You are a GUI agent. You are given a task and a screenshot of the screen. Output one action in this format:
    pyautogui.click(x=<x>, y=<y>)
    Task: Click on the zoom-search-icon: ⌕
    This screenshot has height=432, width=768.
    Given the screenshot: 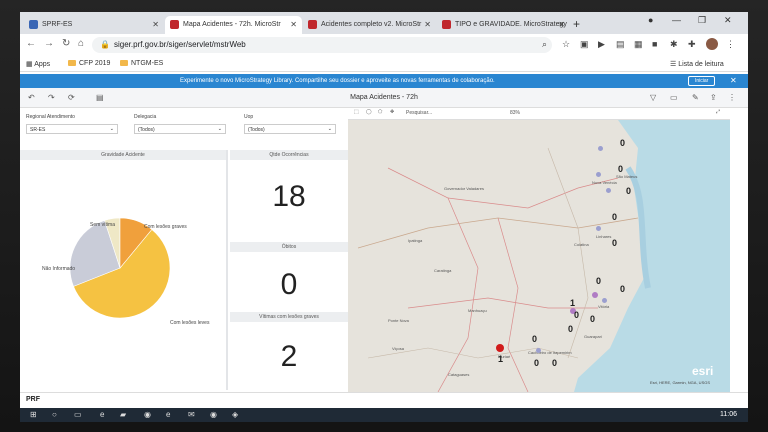 What is the action you would take?
    pyautogui.click(x=544, y=44)
    